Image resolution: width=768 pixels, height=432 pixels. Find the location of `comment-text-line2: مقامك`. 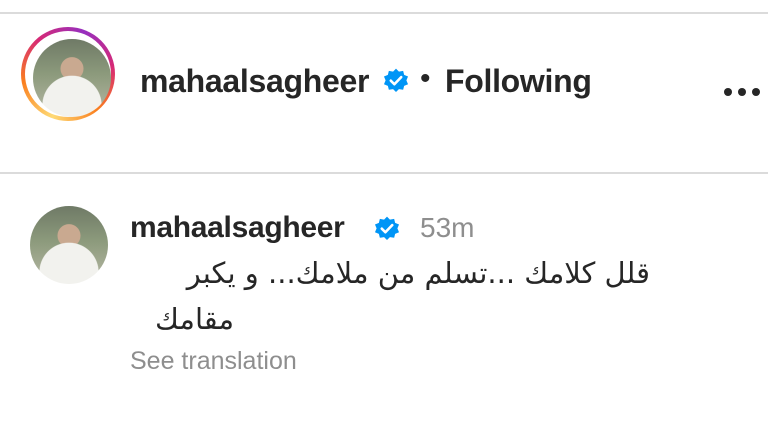

comment-text-line2: مقامك is located at coordinates (194, 319).